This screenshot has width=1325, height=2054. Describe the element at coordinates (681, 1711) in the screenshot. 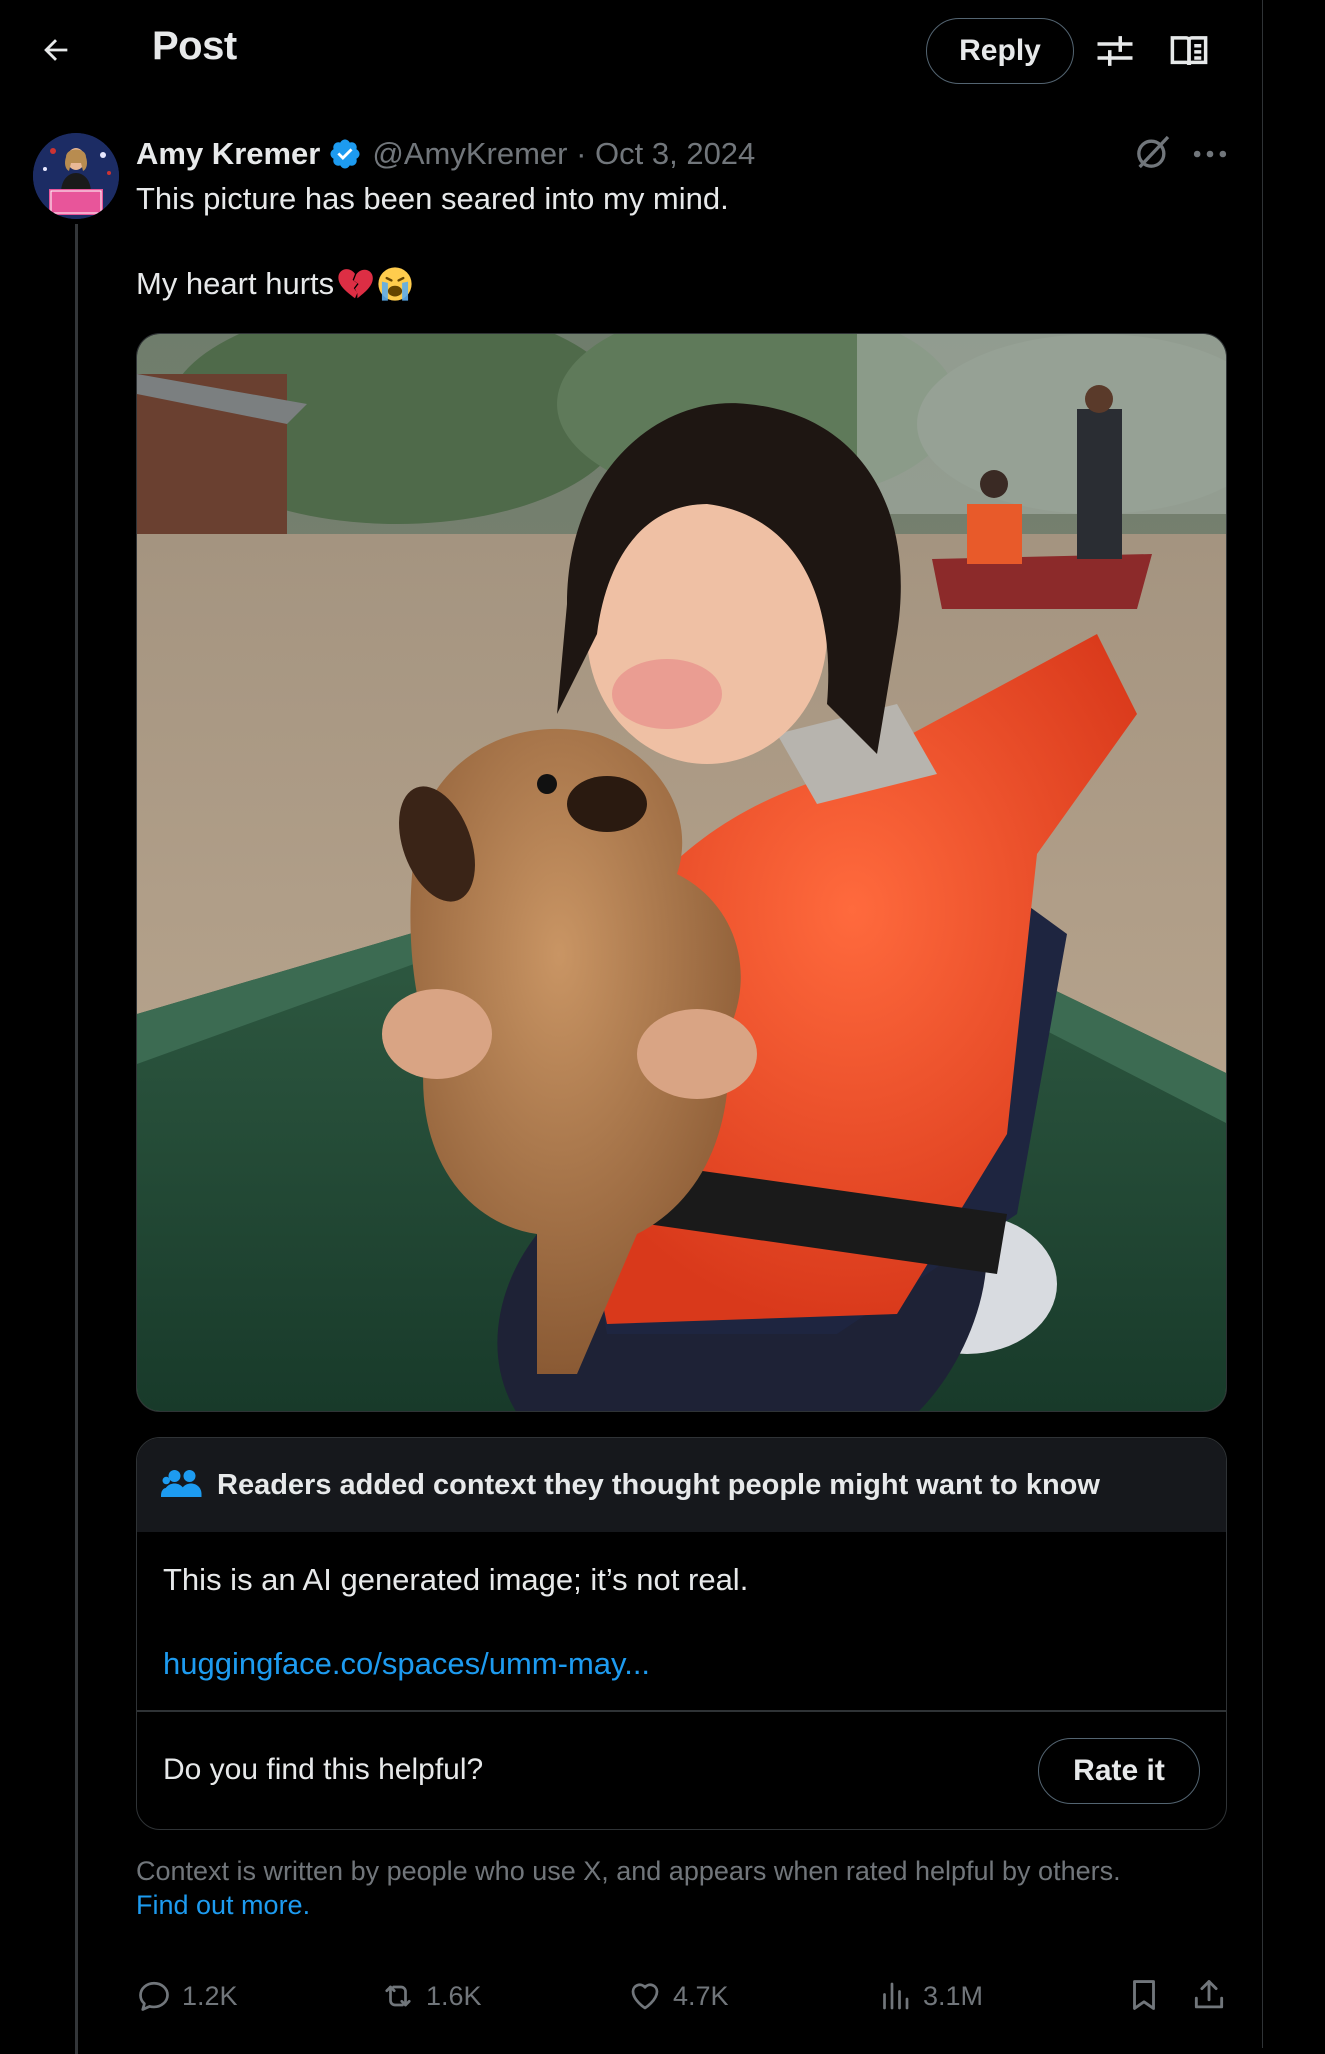

I see `divider` at that location.